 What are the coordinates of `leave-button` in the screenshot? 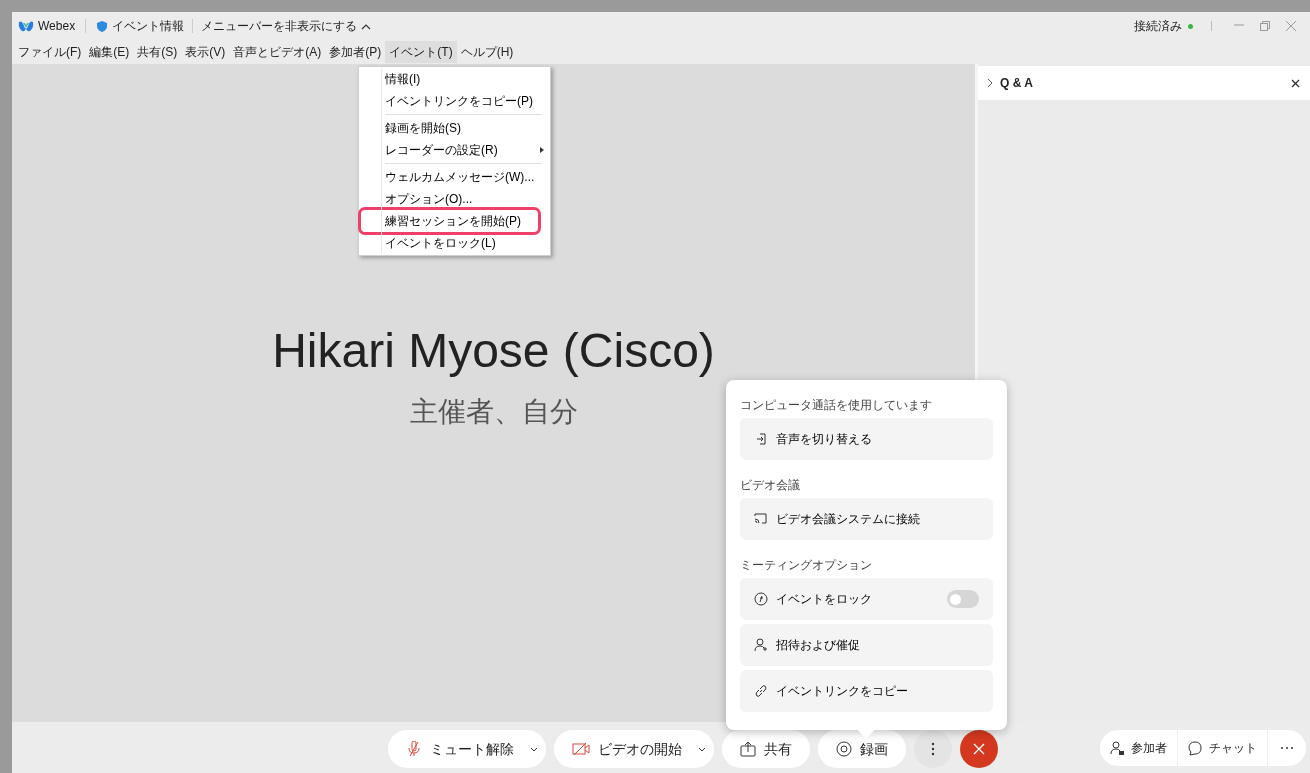 It's located at (979, 749).